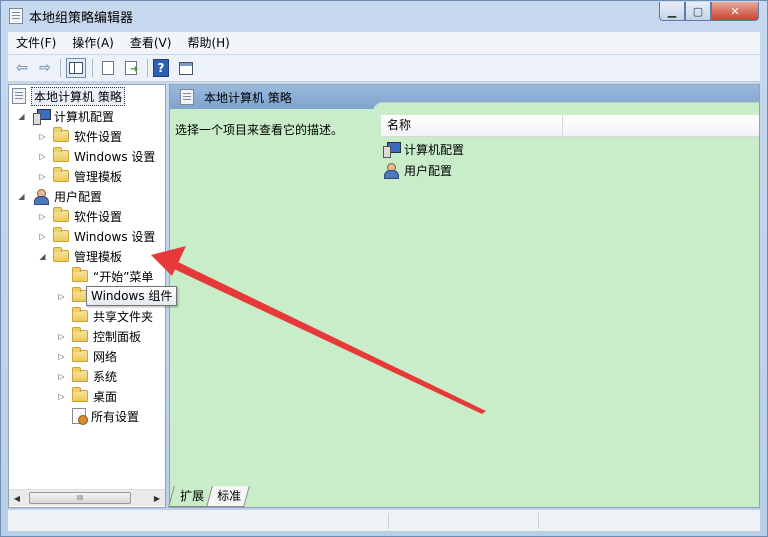  Describe the element at coordinates (81, 18) in the screenshot. I see `window-title: 本地组策略编辑器` at that location.